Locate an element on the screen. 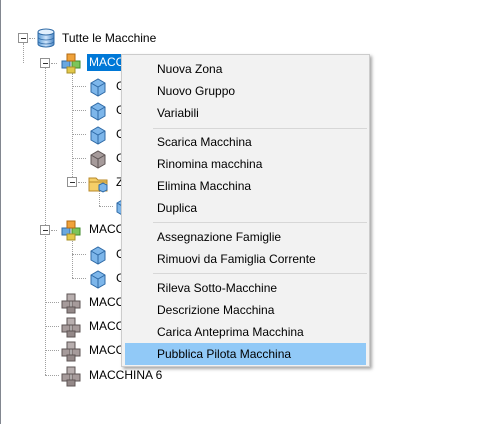  menu-item-variabili: Variabili is located at coordinates (245, 113).